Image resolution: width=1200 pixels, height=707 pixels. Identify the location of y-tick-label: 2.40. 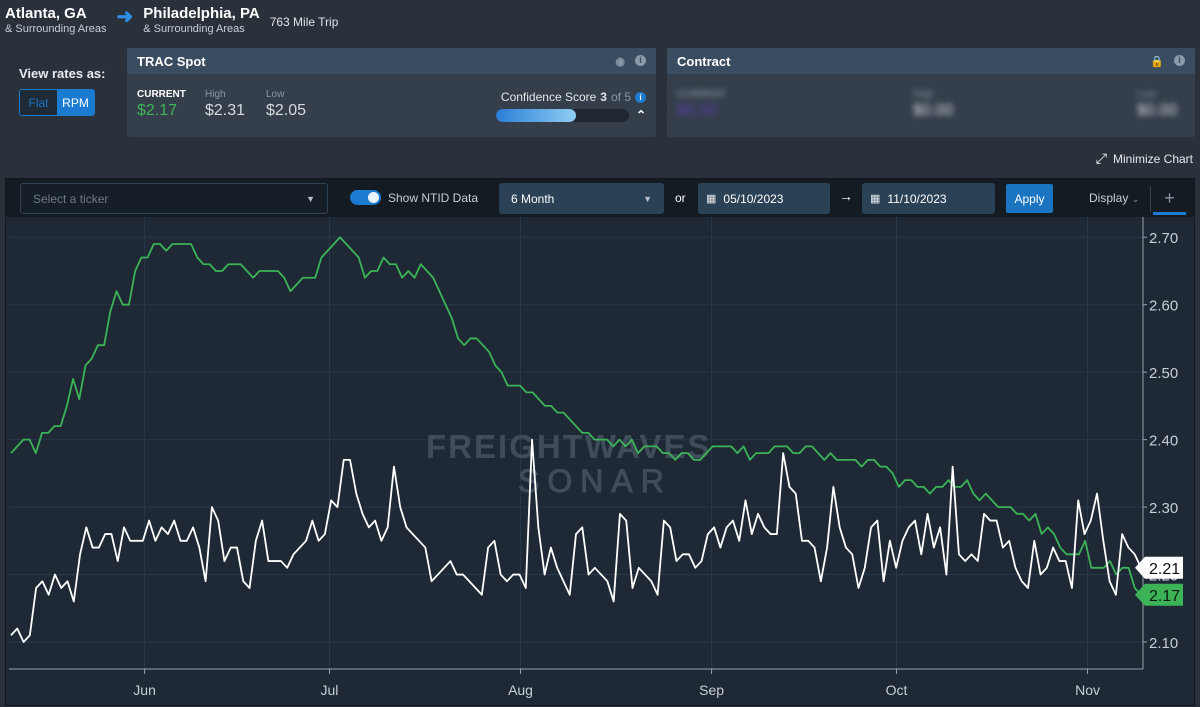
(1163, 441).